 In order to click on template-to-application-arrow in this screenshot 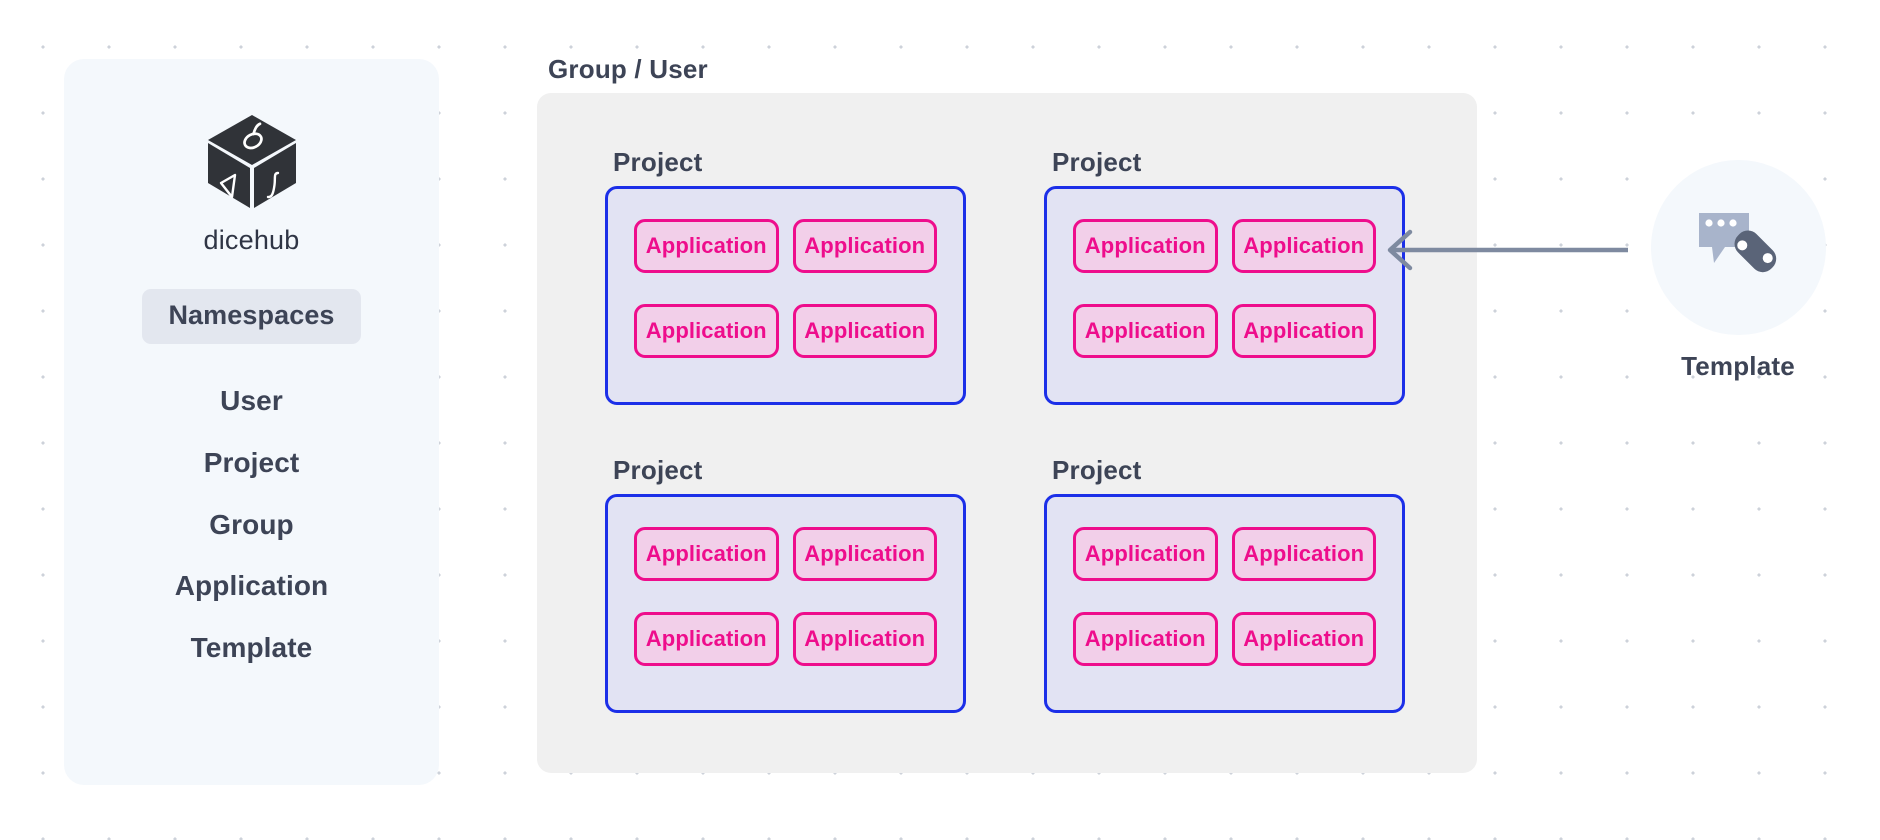, I will do `click(1507, 250)`.